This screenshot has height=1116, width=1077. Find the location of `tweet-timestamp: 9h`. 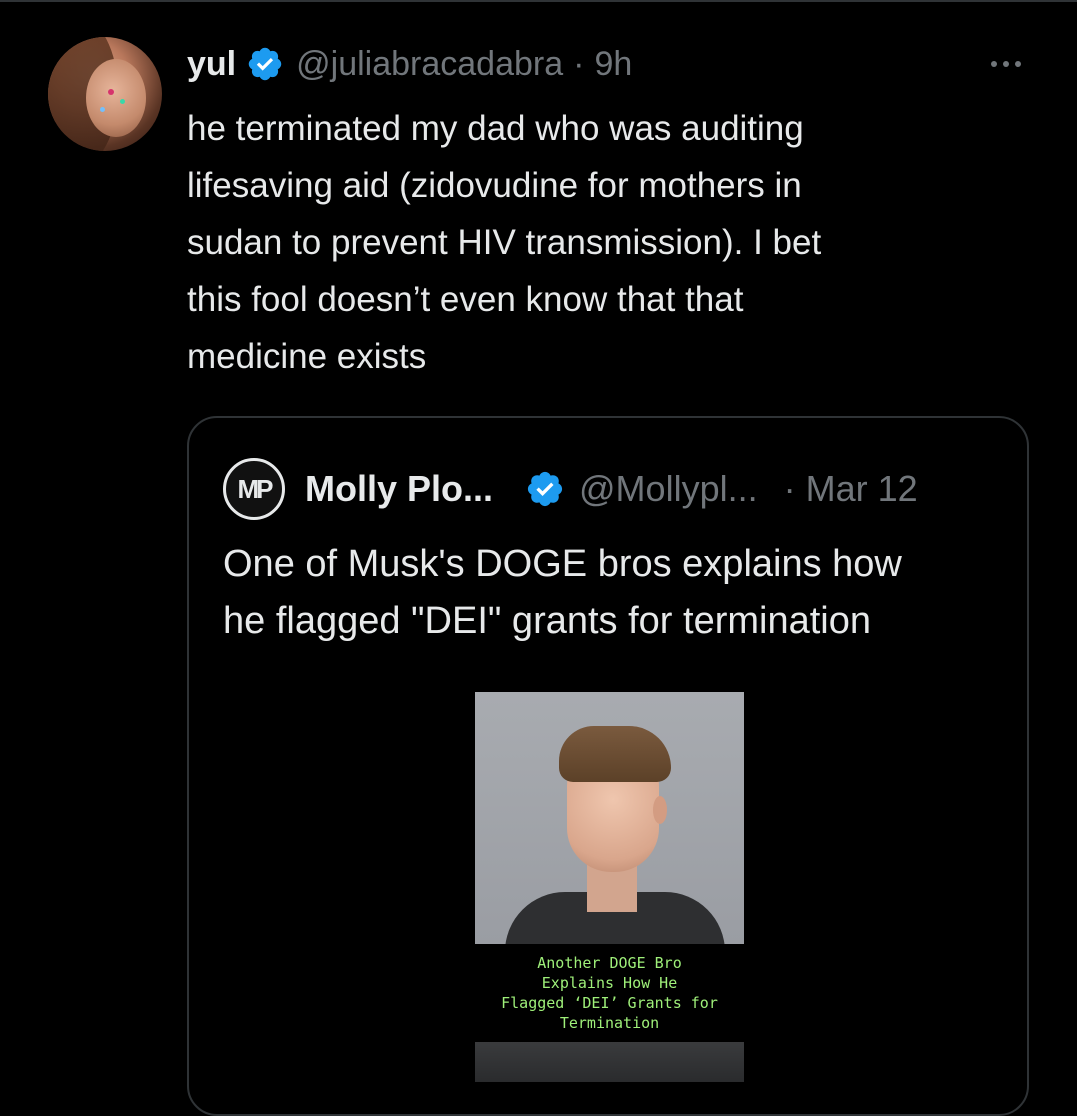

tweet-timestamp: 9h is located at coordinates (613, 64).